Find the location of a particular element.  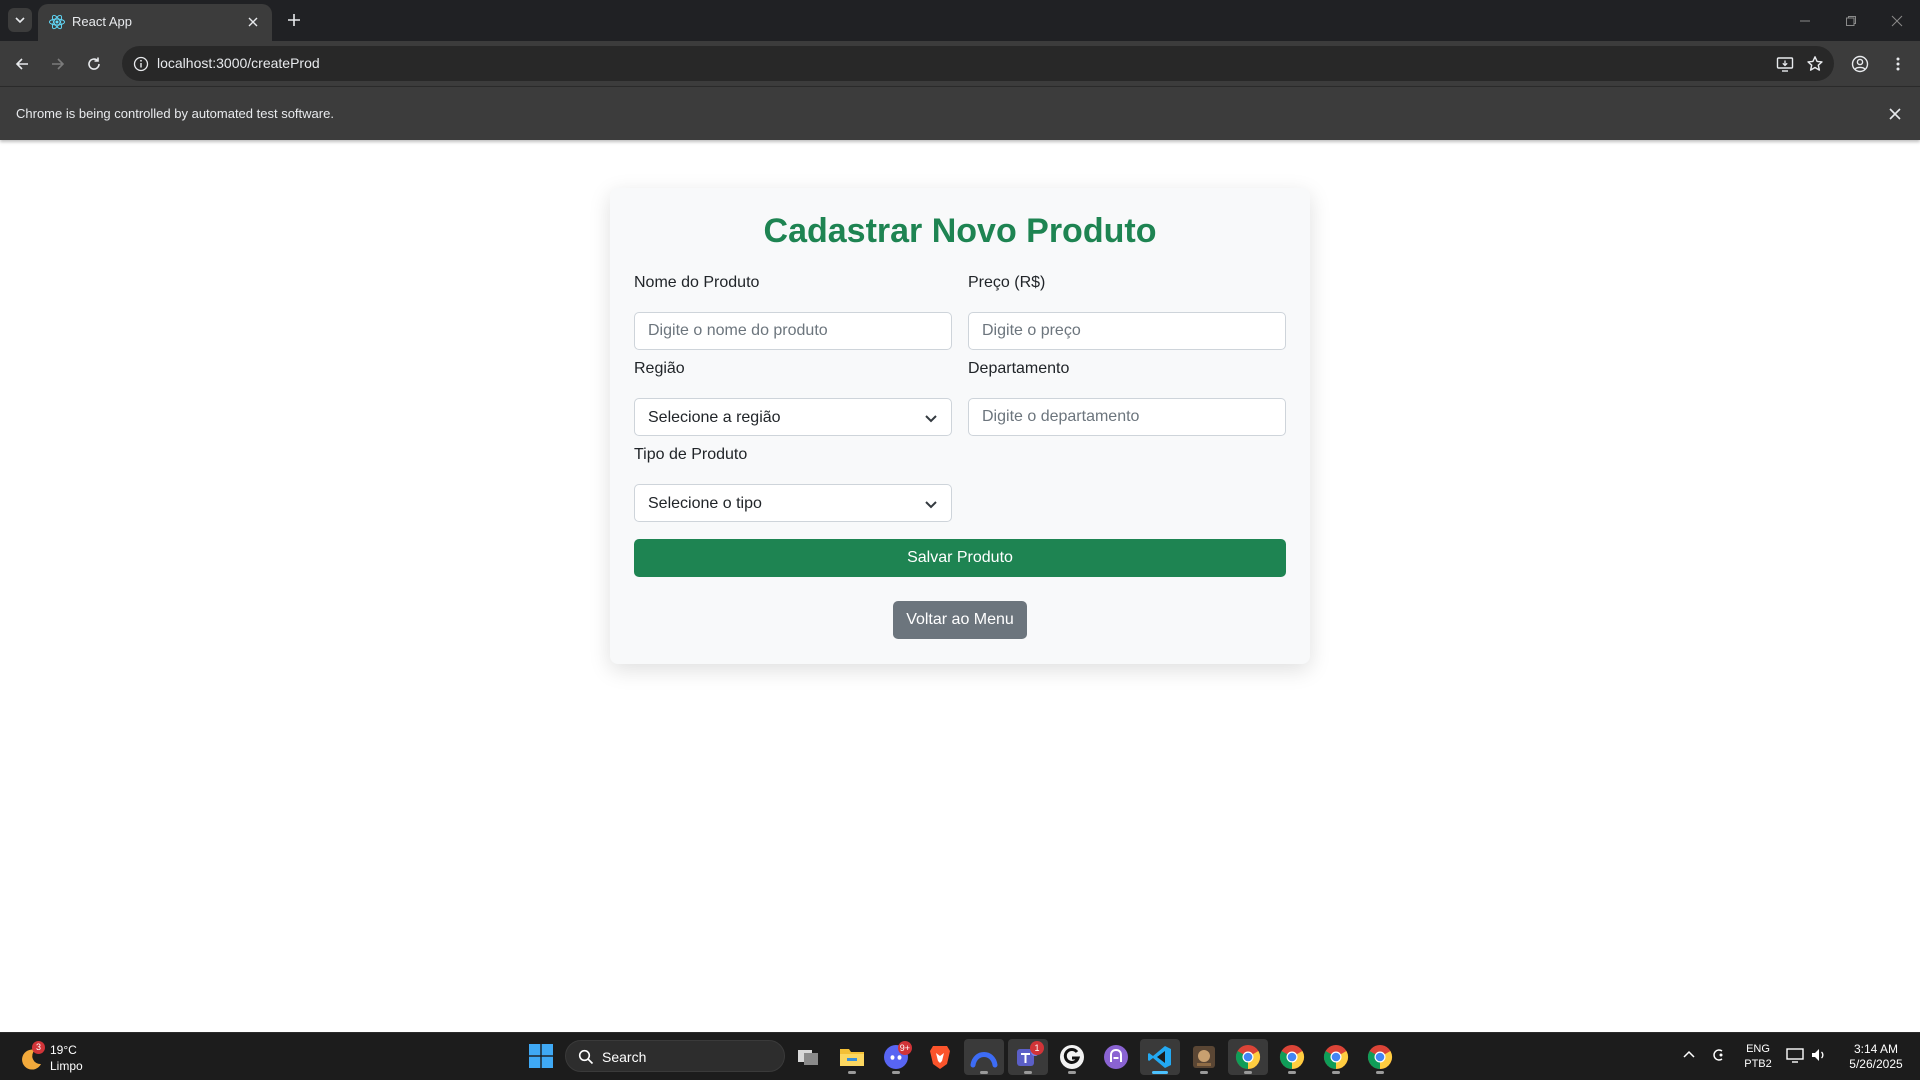

tipo-produto-label: Tipo de Produto is located at coordinates (691, 454).